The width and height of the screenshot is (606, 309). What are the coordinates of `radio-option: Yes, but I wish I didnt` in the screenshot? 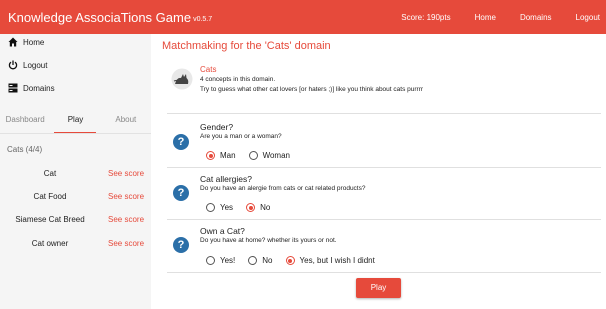 It's located at (330, 260).